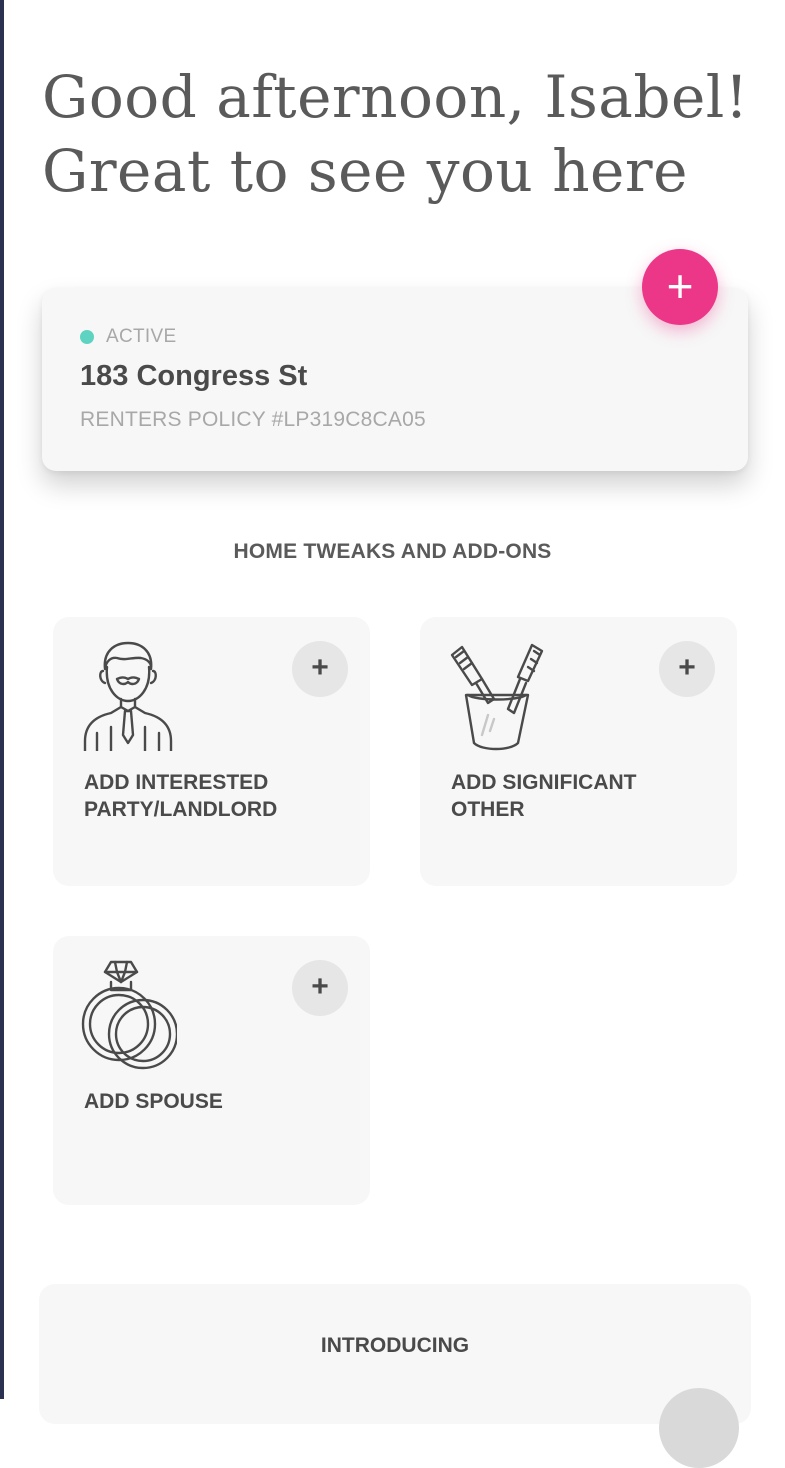  What do you see at coordinates (211, 1070) in the screenshot?
I see `add-spouse-card: + ADD SPOUSE` at bounding box center [211, 1070].